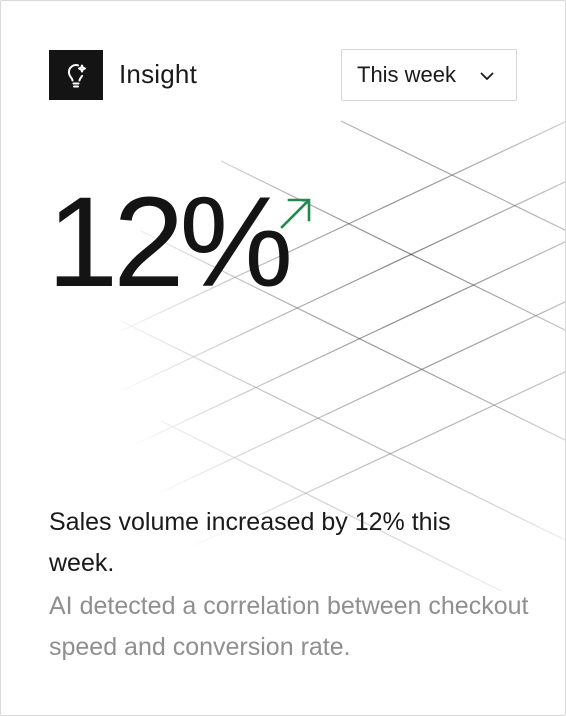  What do you see at coordinates (283, 75) in the screenshot?
I see `card-header: Insight This week` at bounding box center [283, 75].